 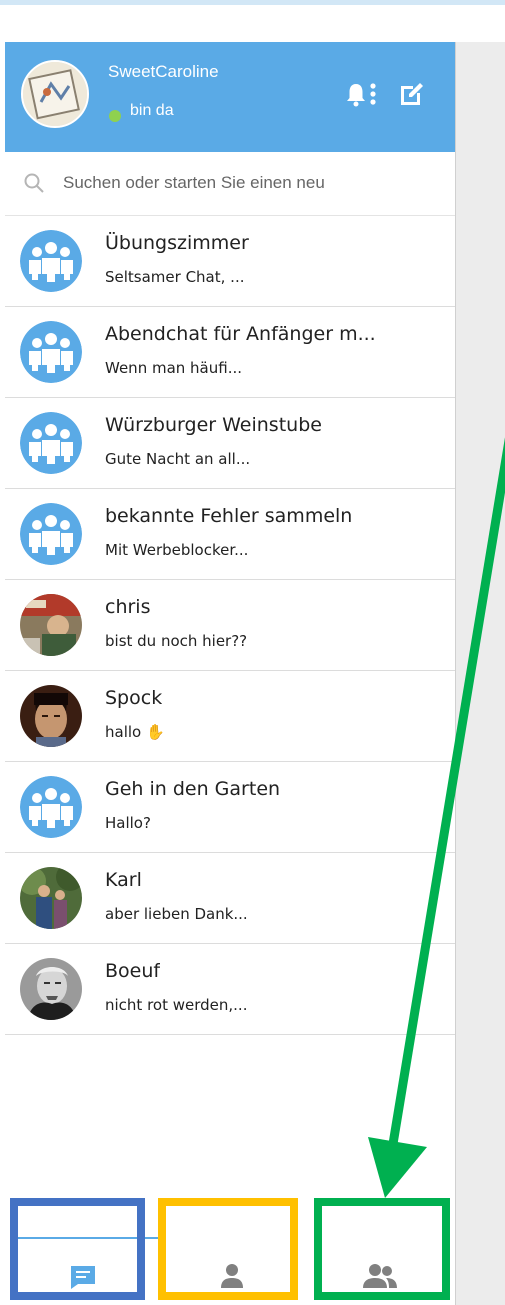 I want to click on conversation-item: Spock hallo ✋, so click(x=230, y=716).